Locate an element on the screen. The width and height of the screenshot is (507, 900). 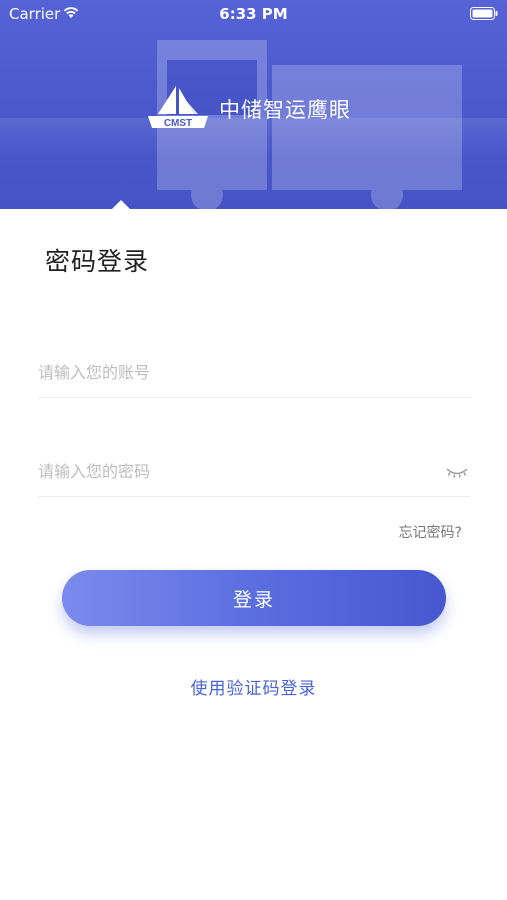
clock: 6:33 PM is located at coordinates (253, 14).